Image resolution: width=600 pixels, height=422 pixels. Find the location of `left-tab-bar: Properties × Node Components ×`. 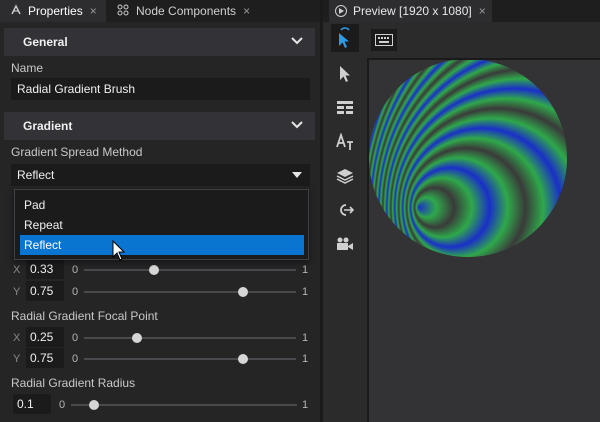

left-tab-bar: Properties × Node Components × is located at coordinates (160, 11).